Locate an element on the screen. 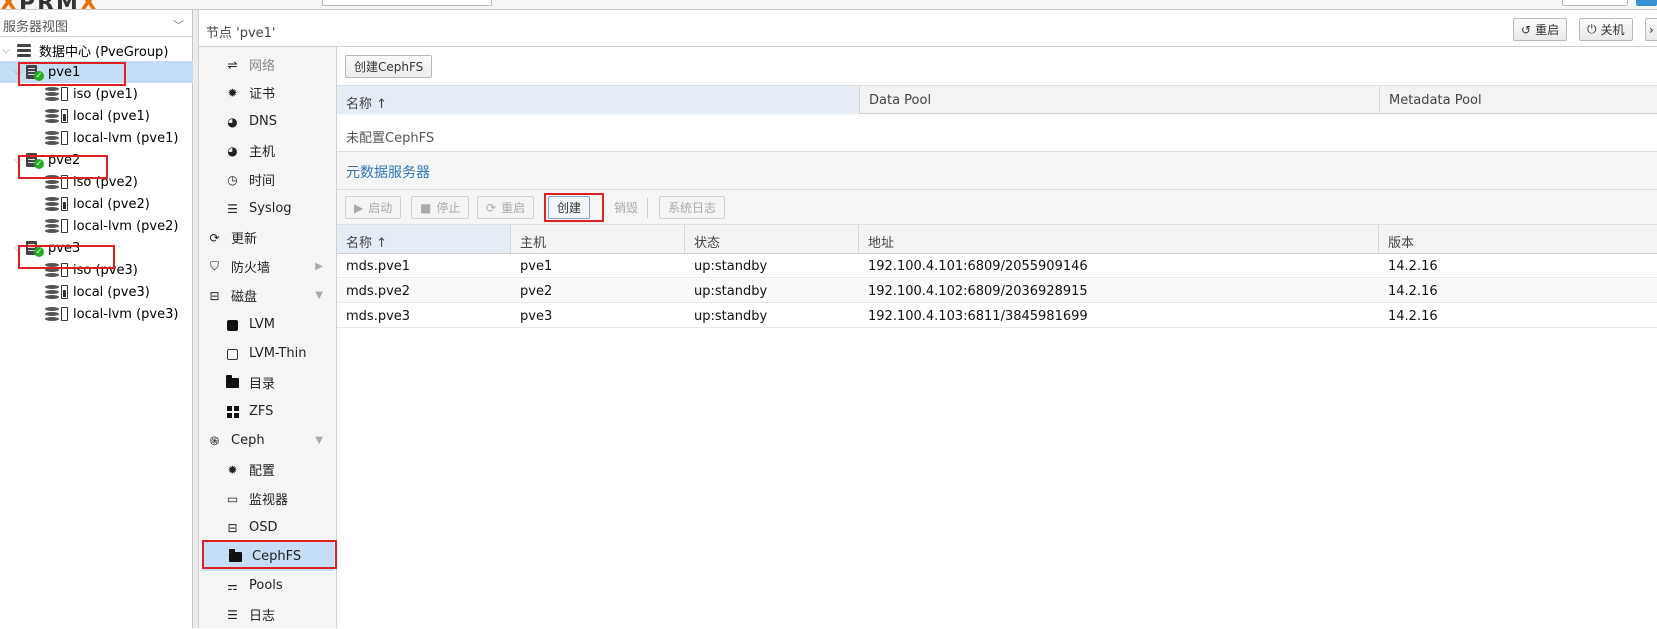 Image resolution: width=1657 pixels, height=629 pixels. tree-storage: local (pve3) is located at coordinates (96, 292).